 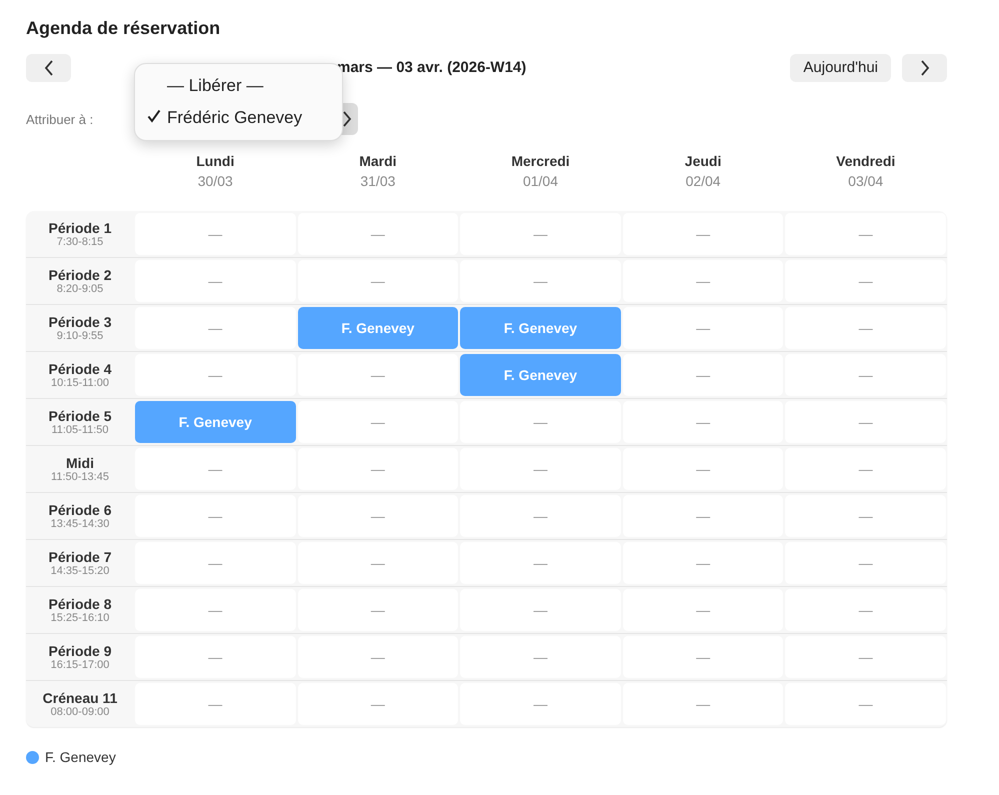 What do you see at coordinates (540, 181) in the screenshot?
I see `day-date: 01/04` at bounding box center [540, 181].